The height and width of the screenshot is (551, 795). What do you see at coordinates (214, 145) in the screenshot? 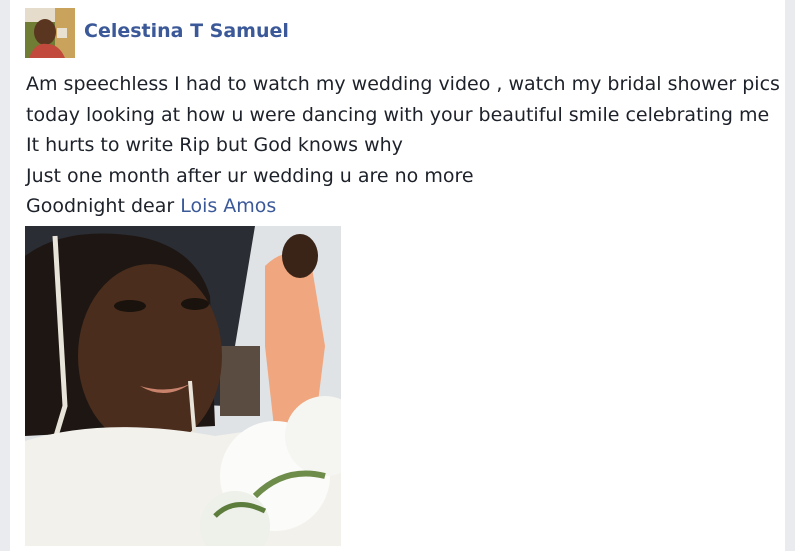
I see `post-text-line: It hurts to write Rip but God knows why` at bounding box center [214, 145].